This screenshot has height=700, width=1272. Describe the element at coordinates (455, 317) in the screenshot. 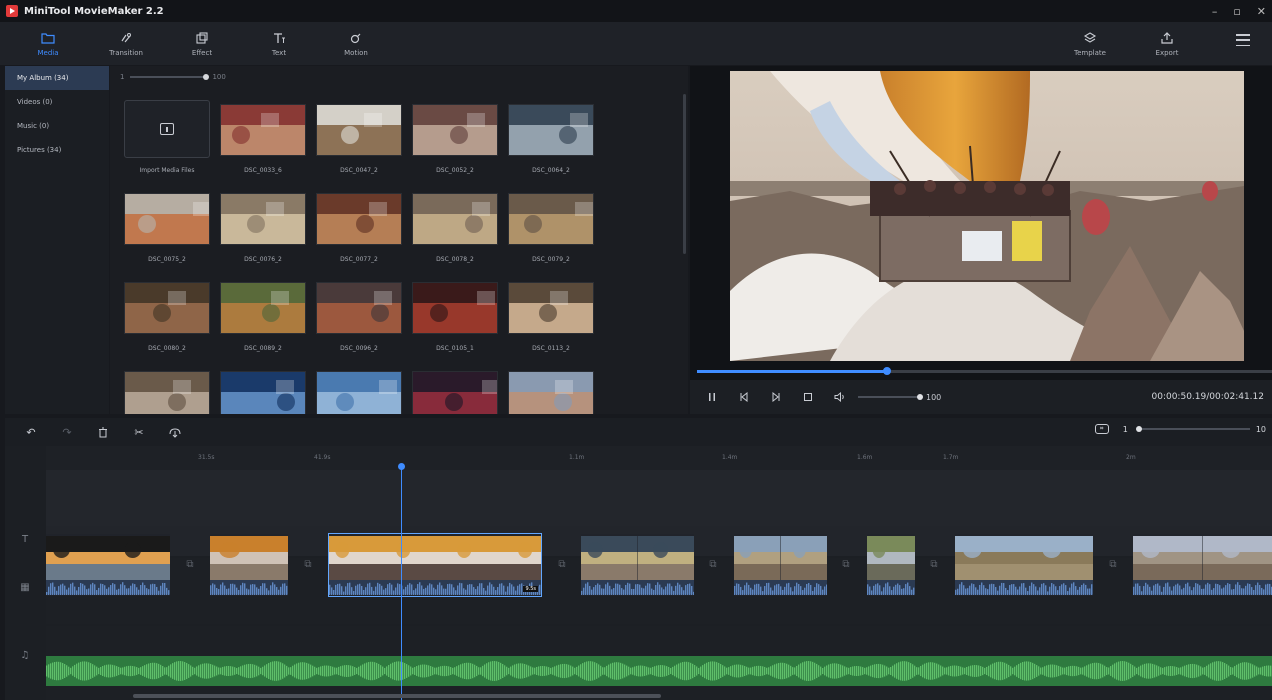

I see `media-item: DSC_0105_1` at that location.